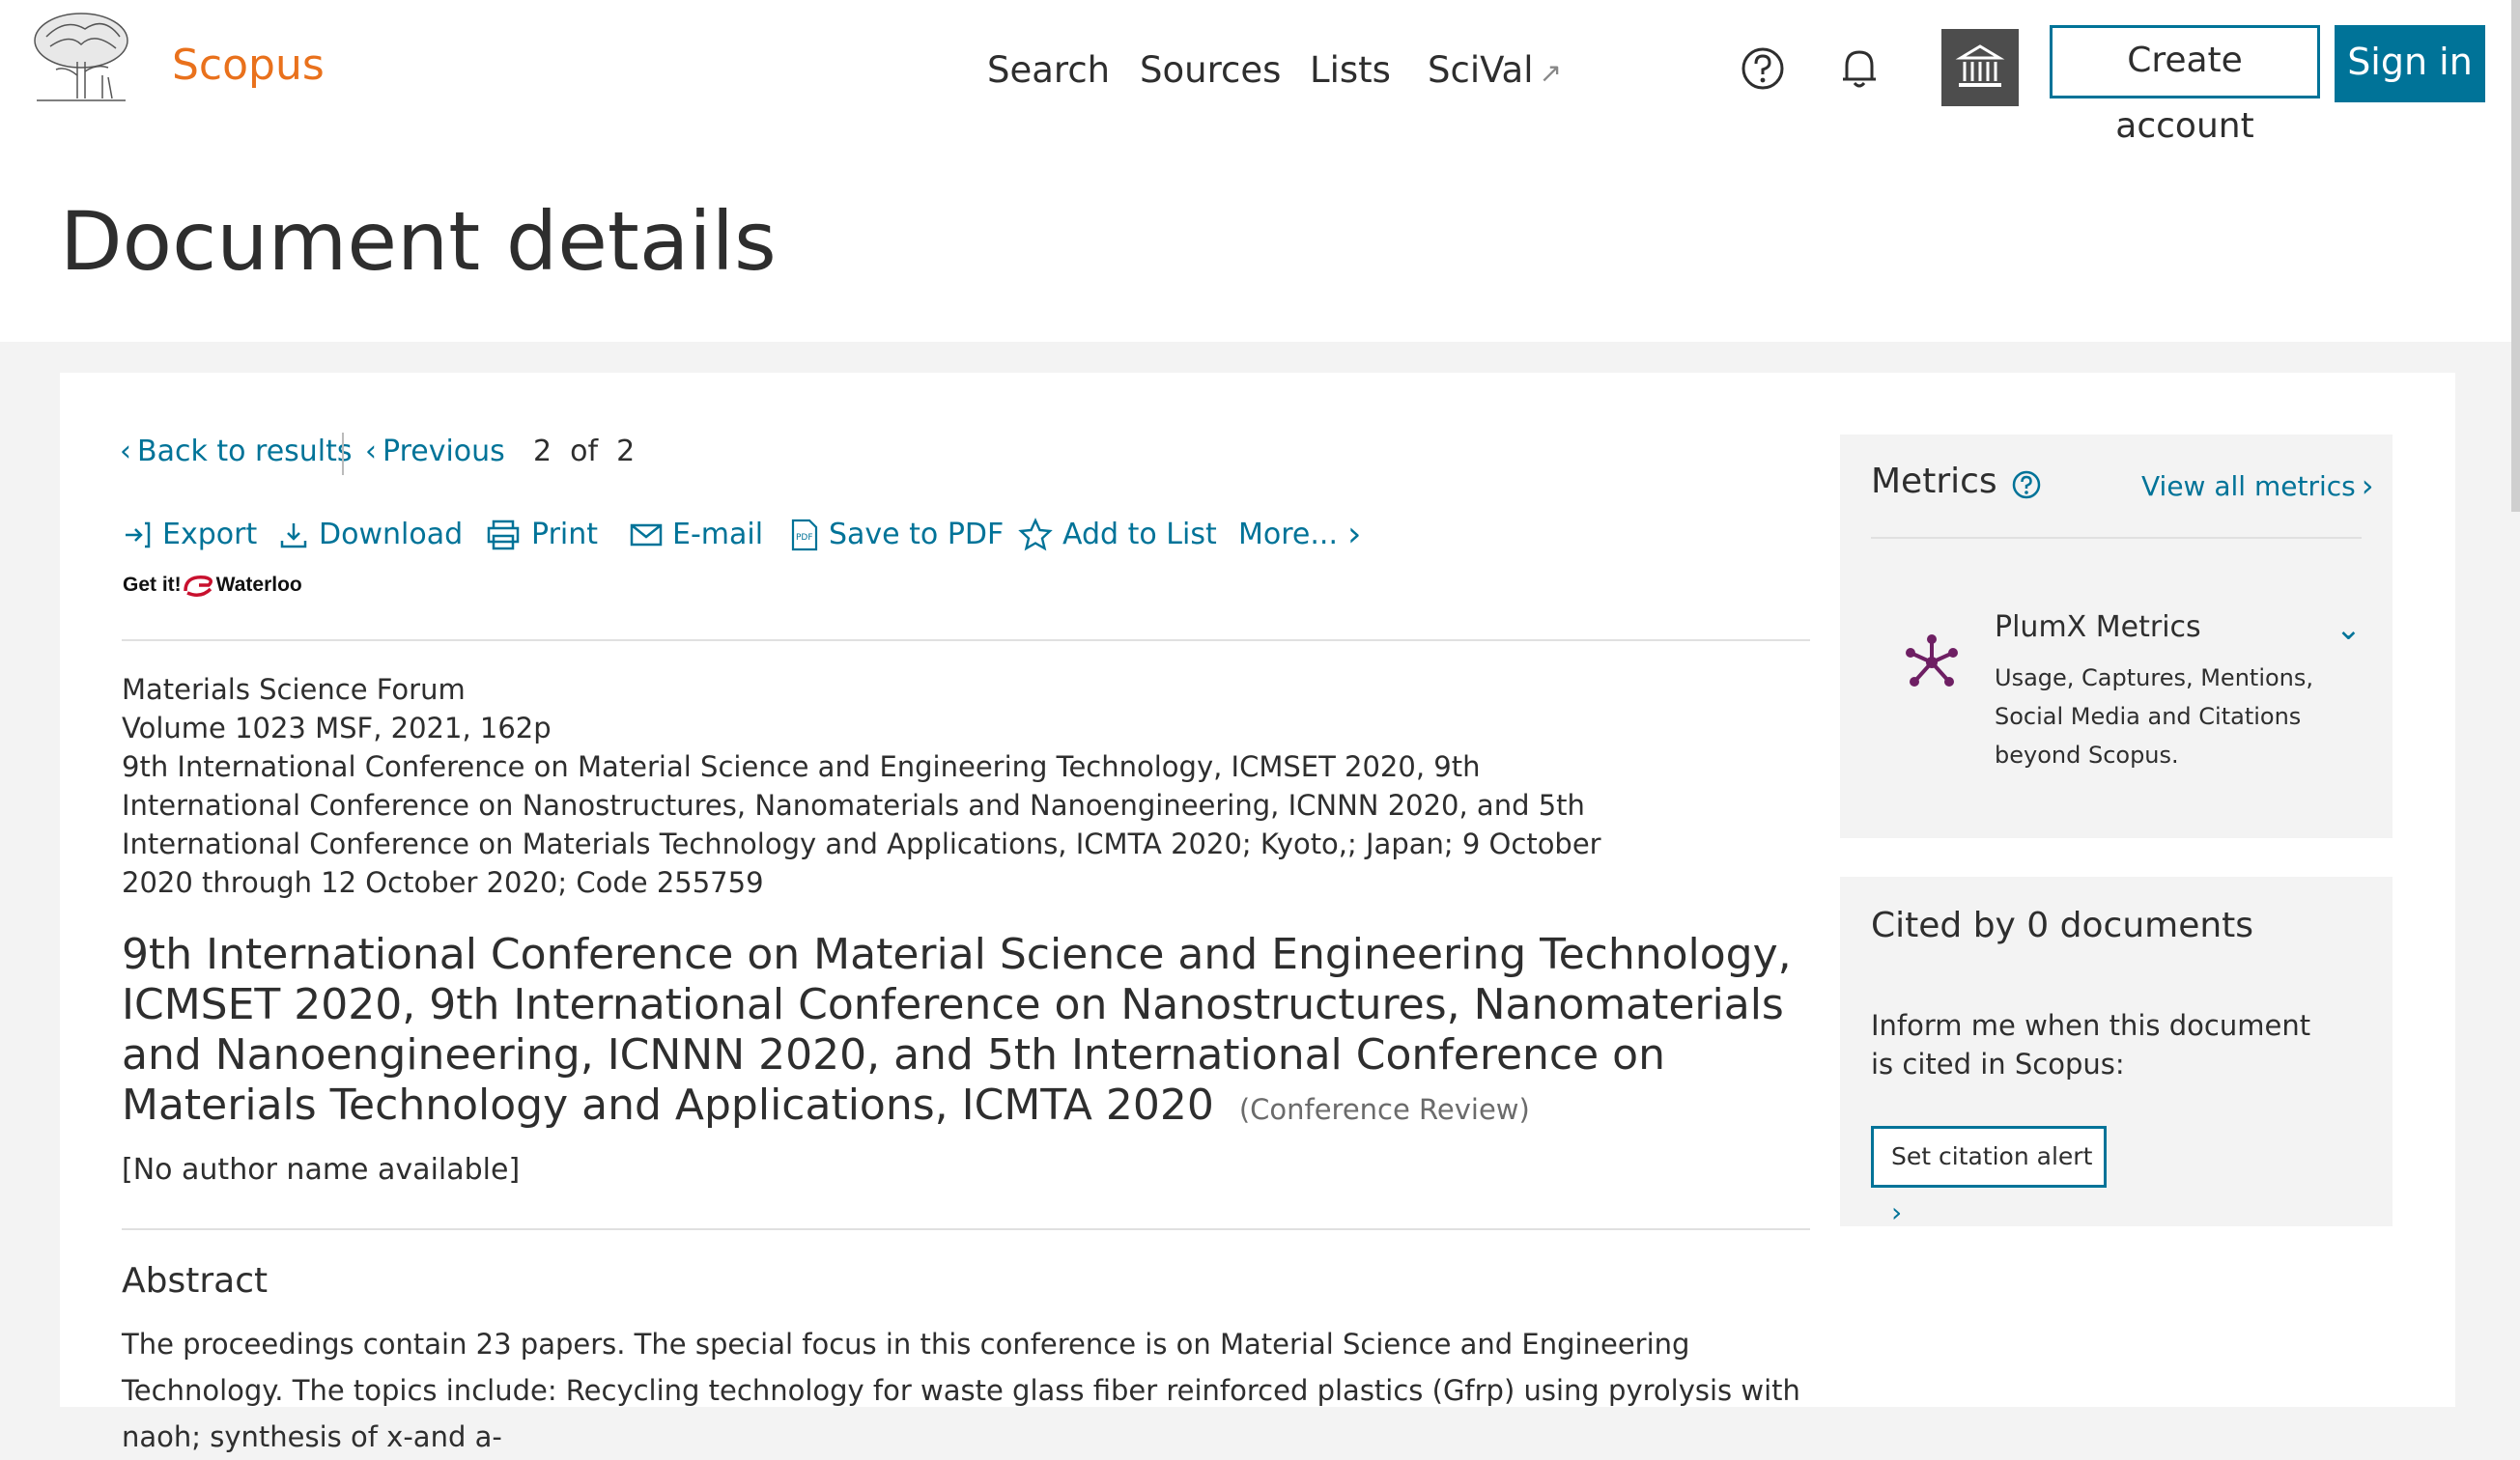  What do you see at coordinates (259, 585) in the screenshot?
I see `getit-name: Waterloo` at bounding box center [259, 585].